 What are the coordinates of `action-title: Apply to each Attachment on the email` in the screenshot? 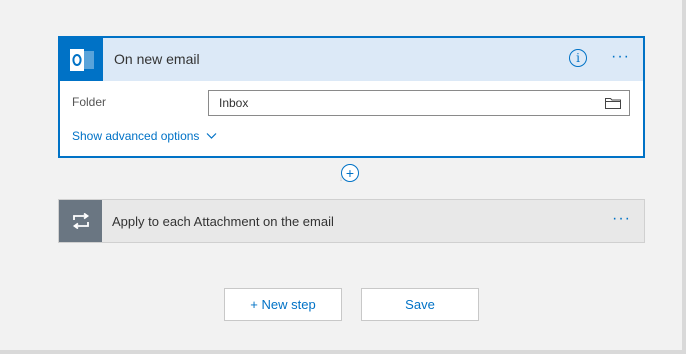 It's located at (223, 221).